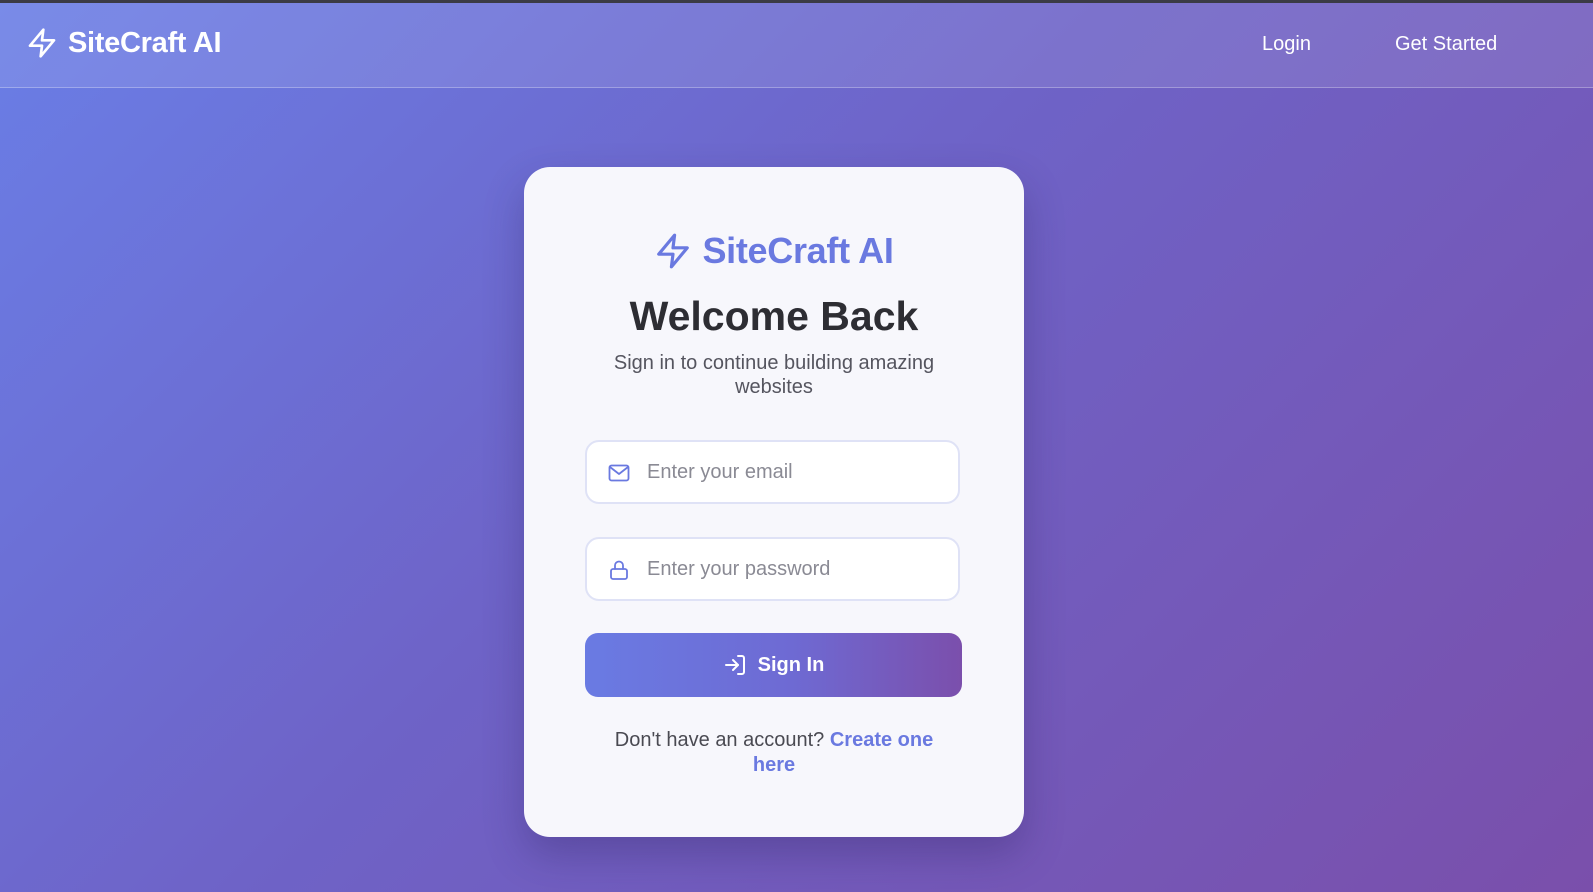 The height and width of the screenshot is (892, 1593). Describe the element at coordinates (619, 570) in the screenshot. I see `lock-icon` at that location.